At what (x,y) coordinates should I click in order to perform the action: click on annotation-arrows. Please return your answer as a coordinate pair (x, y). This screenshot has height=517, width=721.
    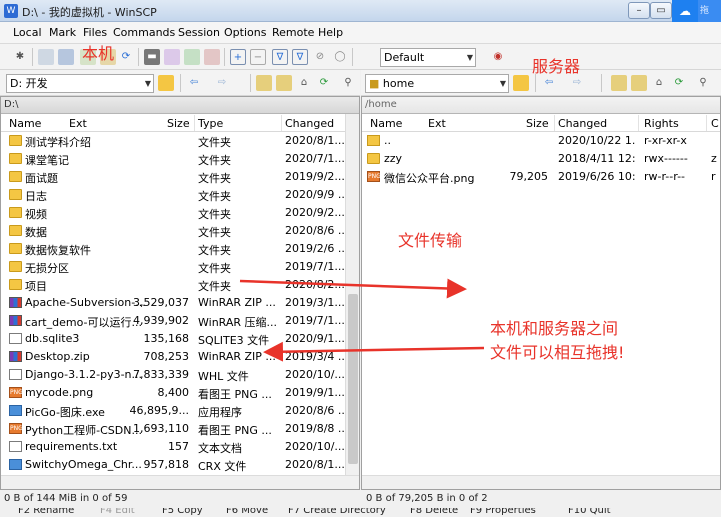
    Looking at the image, I should click on (362, 320).